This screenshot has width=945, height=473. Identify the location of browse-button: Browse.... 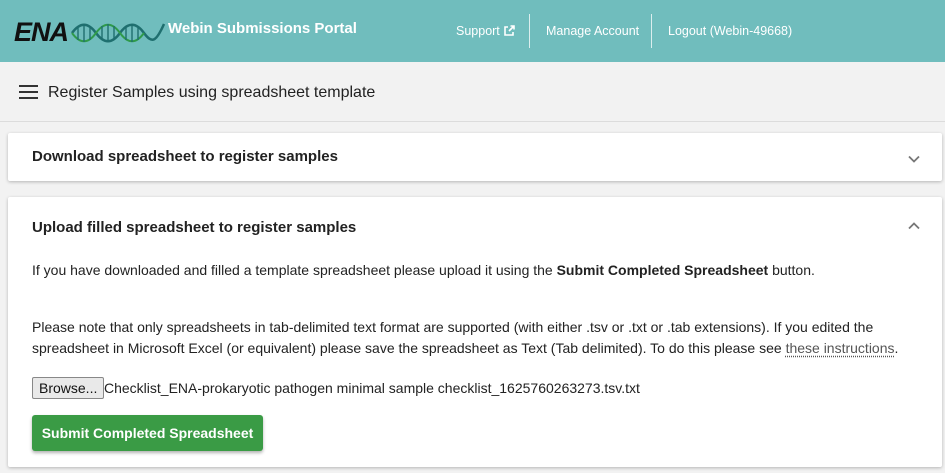
(68, 388).